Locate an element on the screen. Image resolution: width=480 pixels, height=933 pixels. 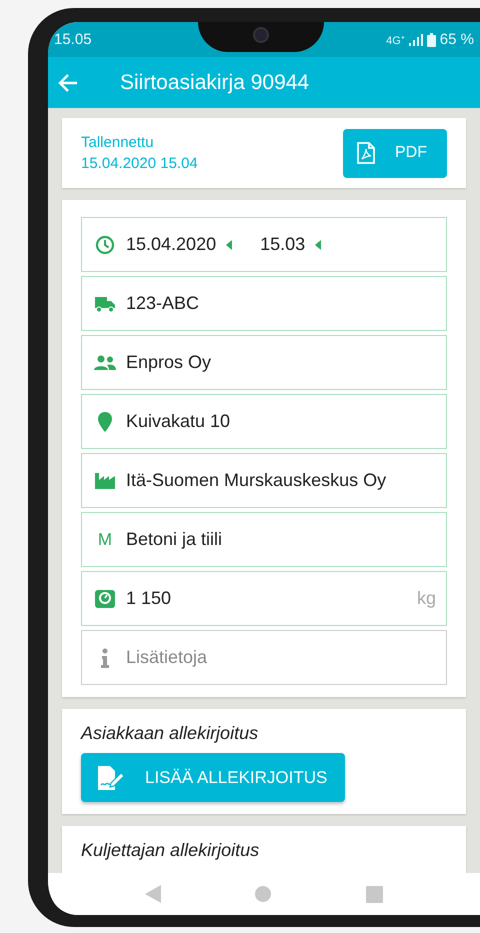
signature-title: Kuljettajan allekirjoitus is located at coordinates (170, 850).